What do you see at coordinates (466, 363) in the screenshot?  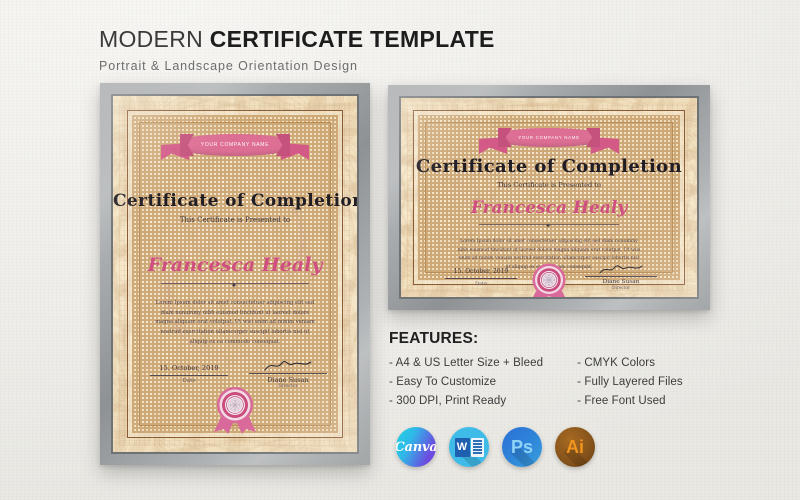 I see `feature-item: - A4 & US Letter Size + Bleed` at bounding box center [466, 363].